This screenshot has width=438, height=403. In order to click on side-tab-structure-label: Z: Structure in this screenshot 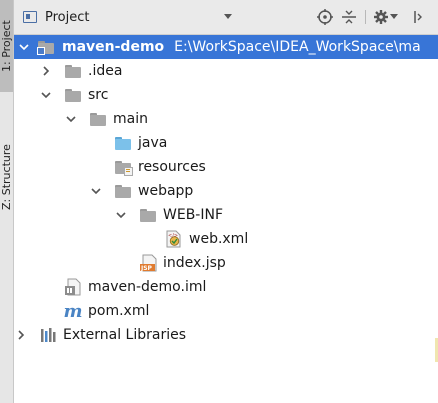, I will do `click(6, 177)`.